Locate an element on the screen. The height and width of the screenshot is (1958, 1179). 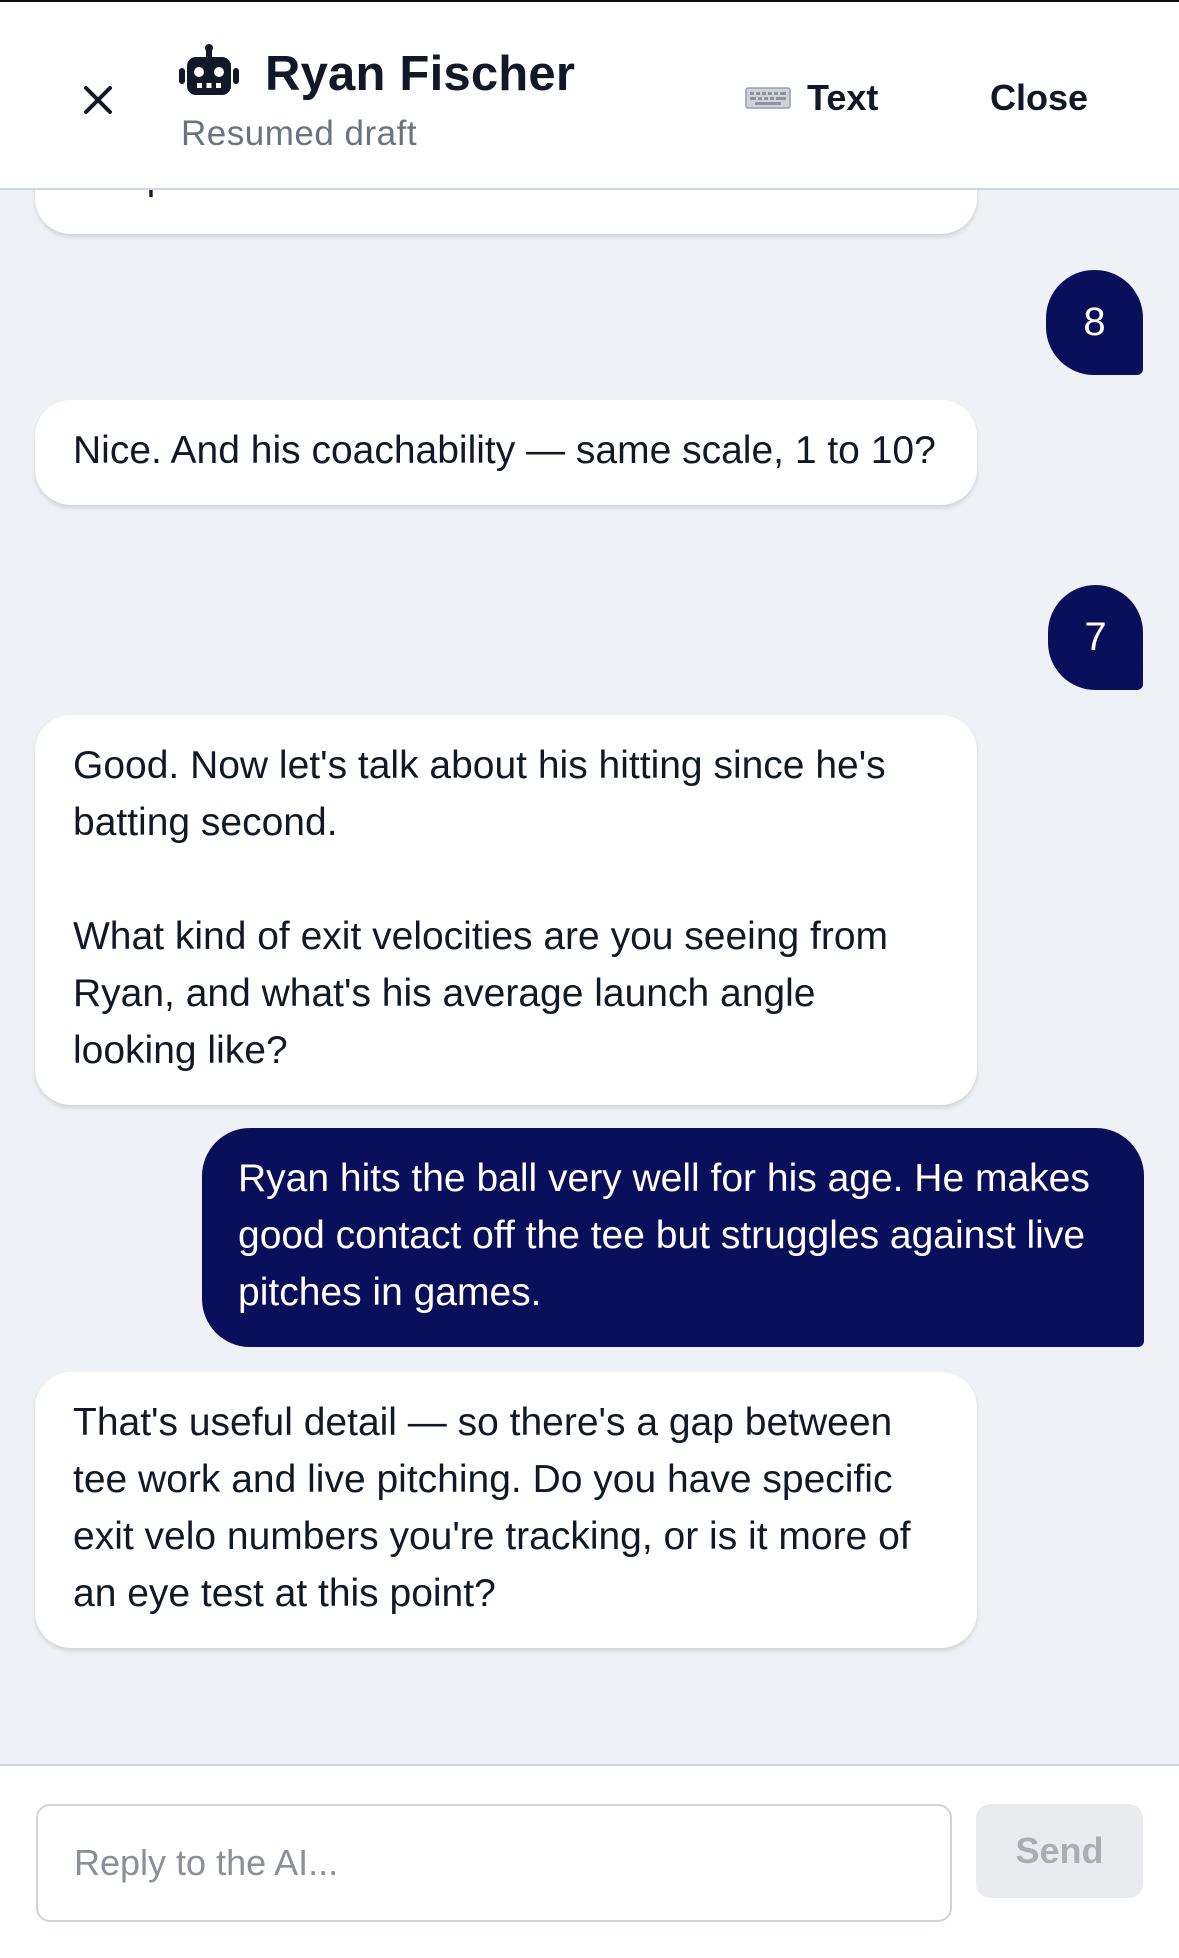
draft-status: Resumed draft is located at coordinates (299, 133).